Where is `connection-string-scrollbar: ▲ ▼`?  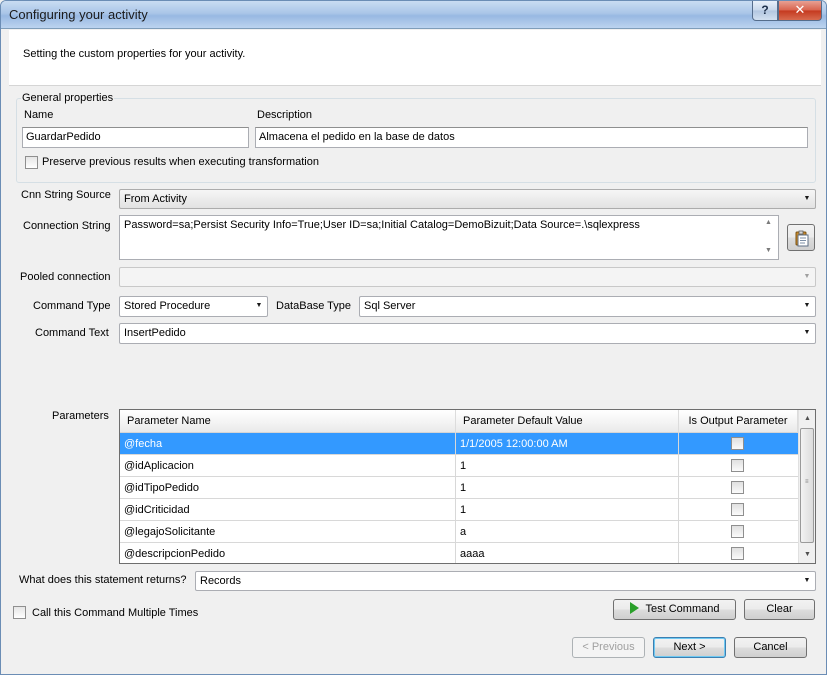
connection-string-scrollbar: ▲ ▼ is located at coordinates (769, 237).